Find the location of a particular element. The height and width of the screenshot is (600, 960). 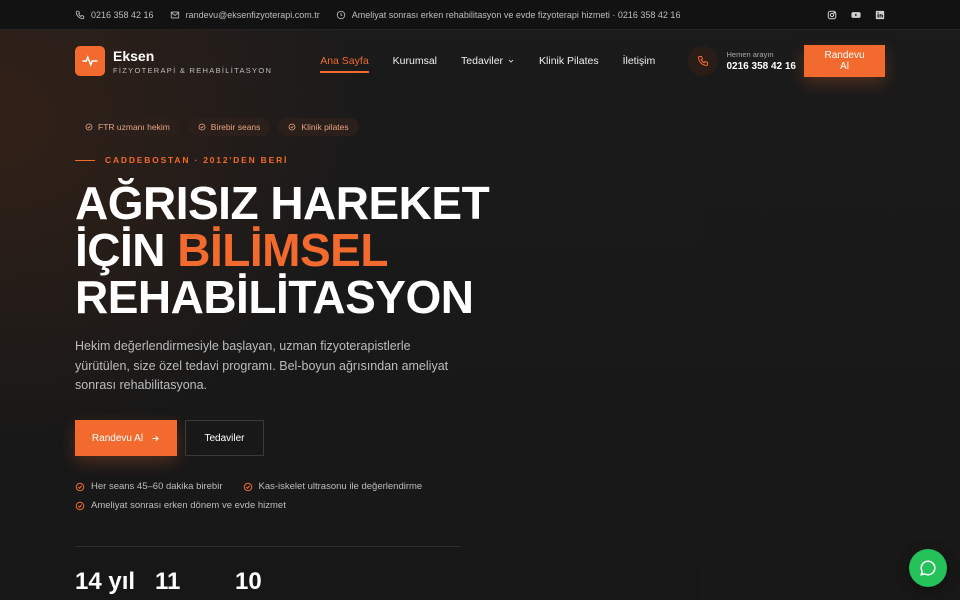

badge: Klinik pilates is located at coordinates (318, 127).